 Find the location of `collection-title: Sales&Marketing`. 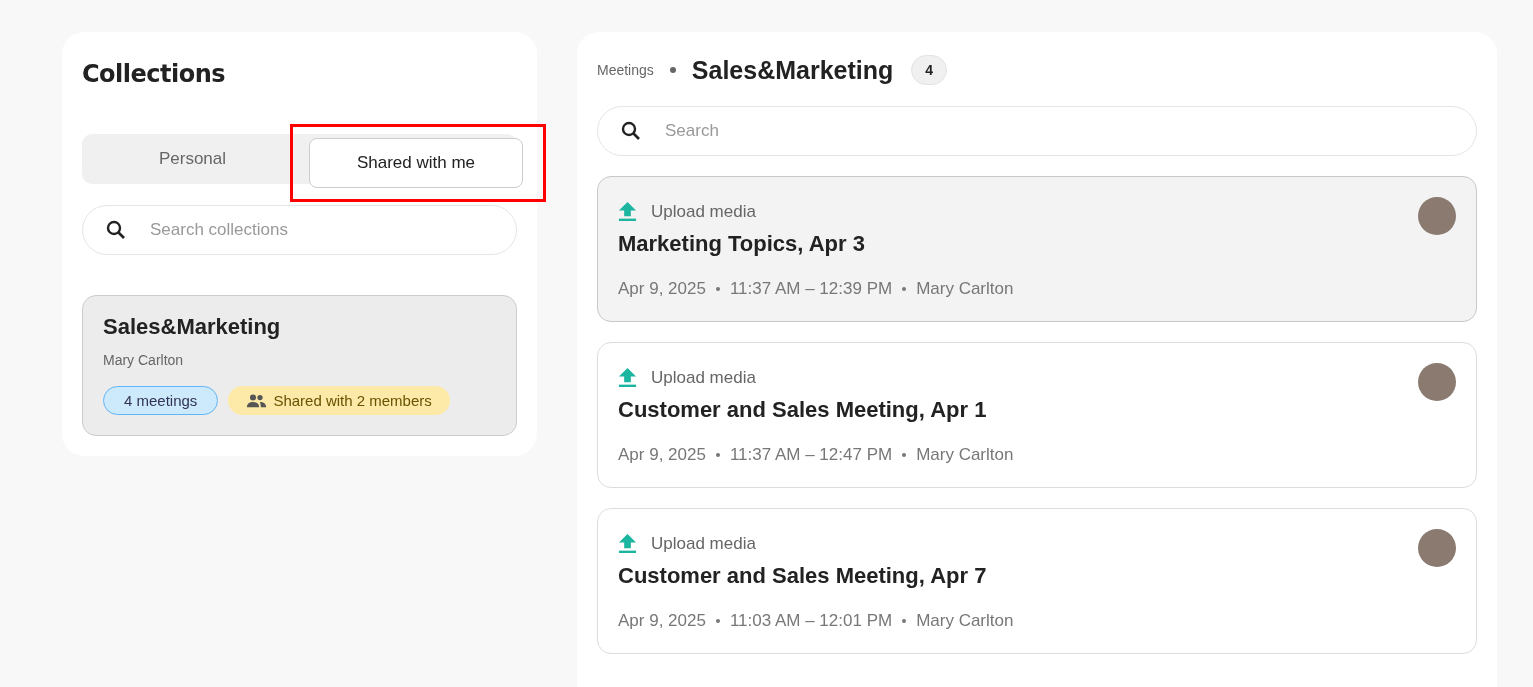

collection-title: Sales&Marketing is located at coordinates (792, 70).